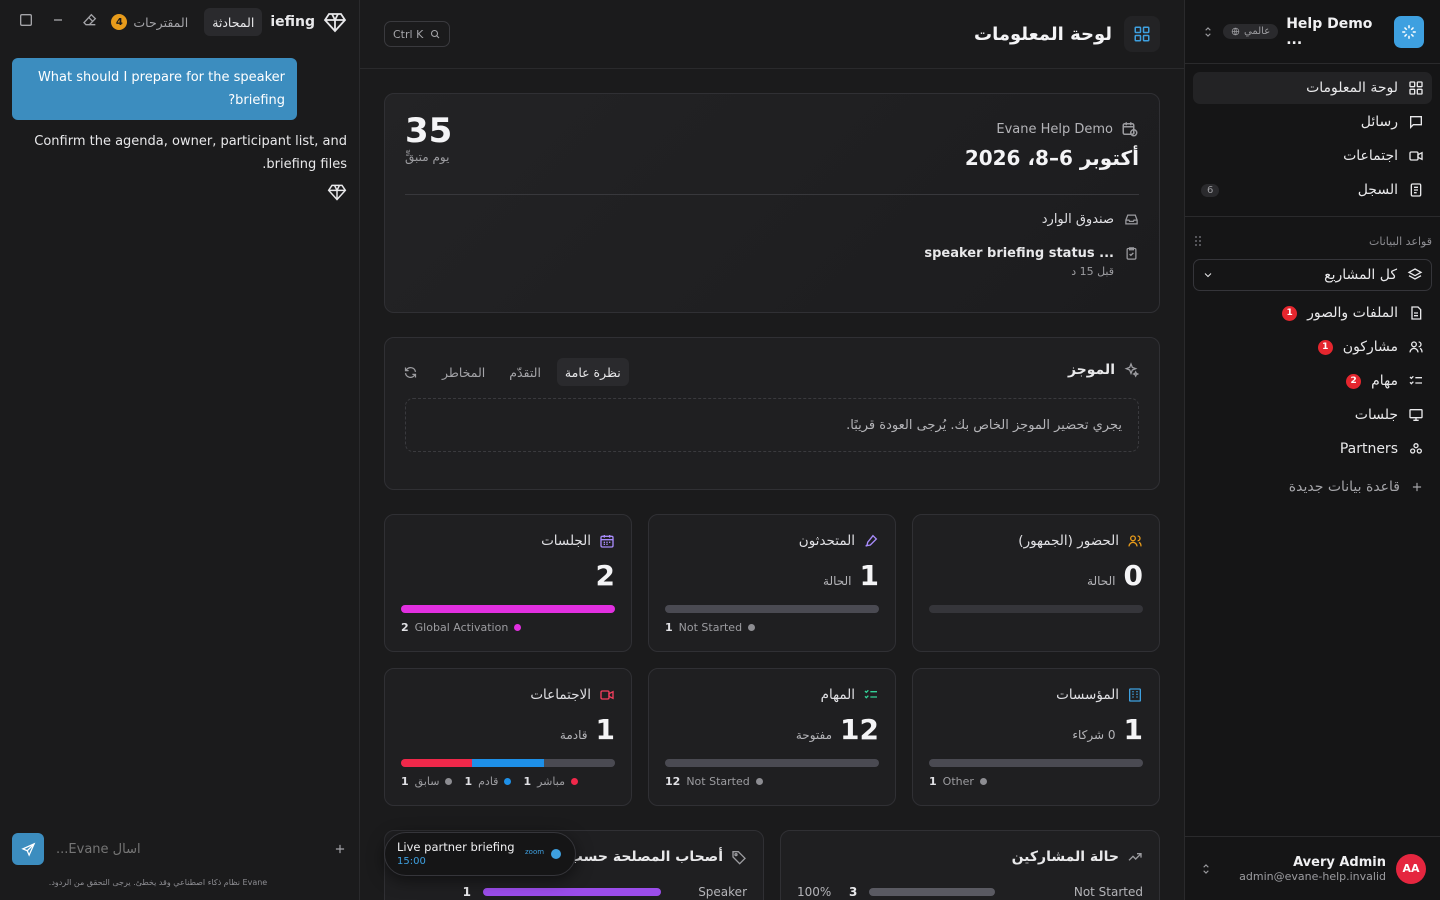 The width and height of the screenshot is (1440, 900). I want to click on nav-item-meetings: اجتماعات, so click(1312, 156).